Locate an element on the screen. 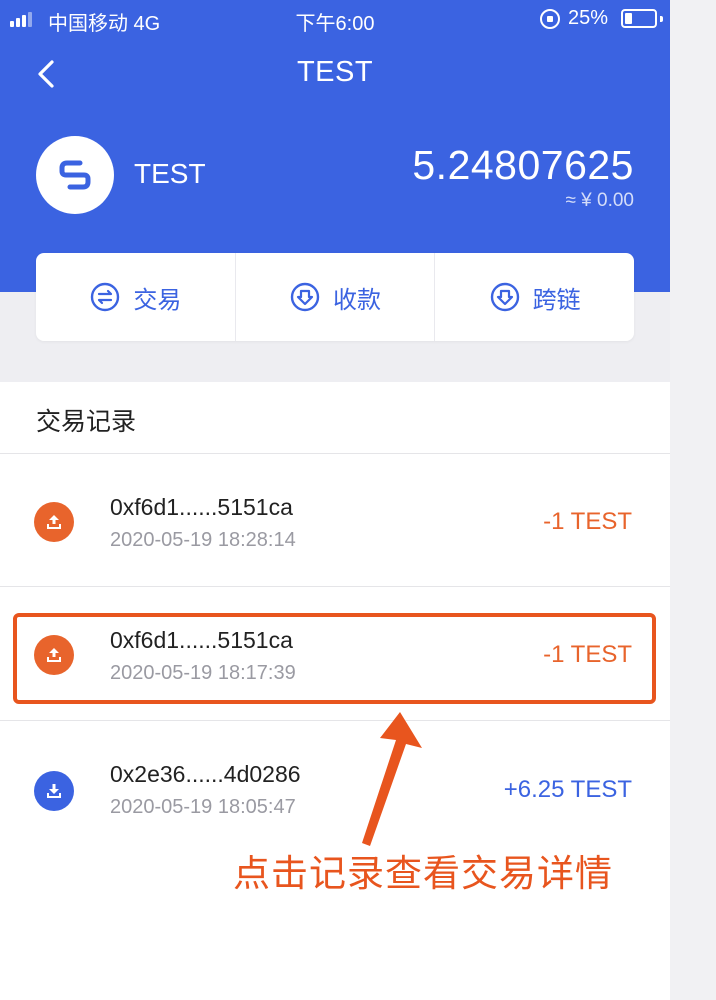 This screenshot has width=716, height=1000. records-title: 交易记录 is located at coordinates (86, 422).